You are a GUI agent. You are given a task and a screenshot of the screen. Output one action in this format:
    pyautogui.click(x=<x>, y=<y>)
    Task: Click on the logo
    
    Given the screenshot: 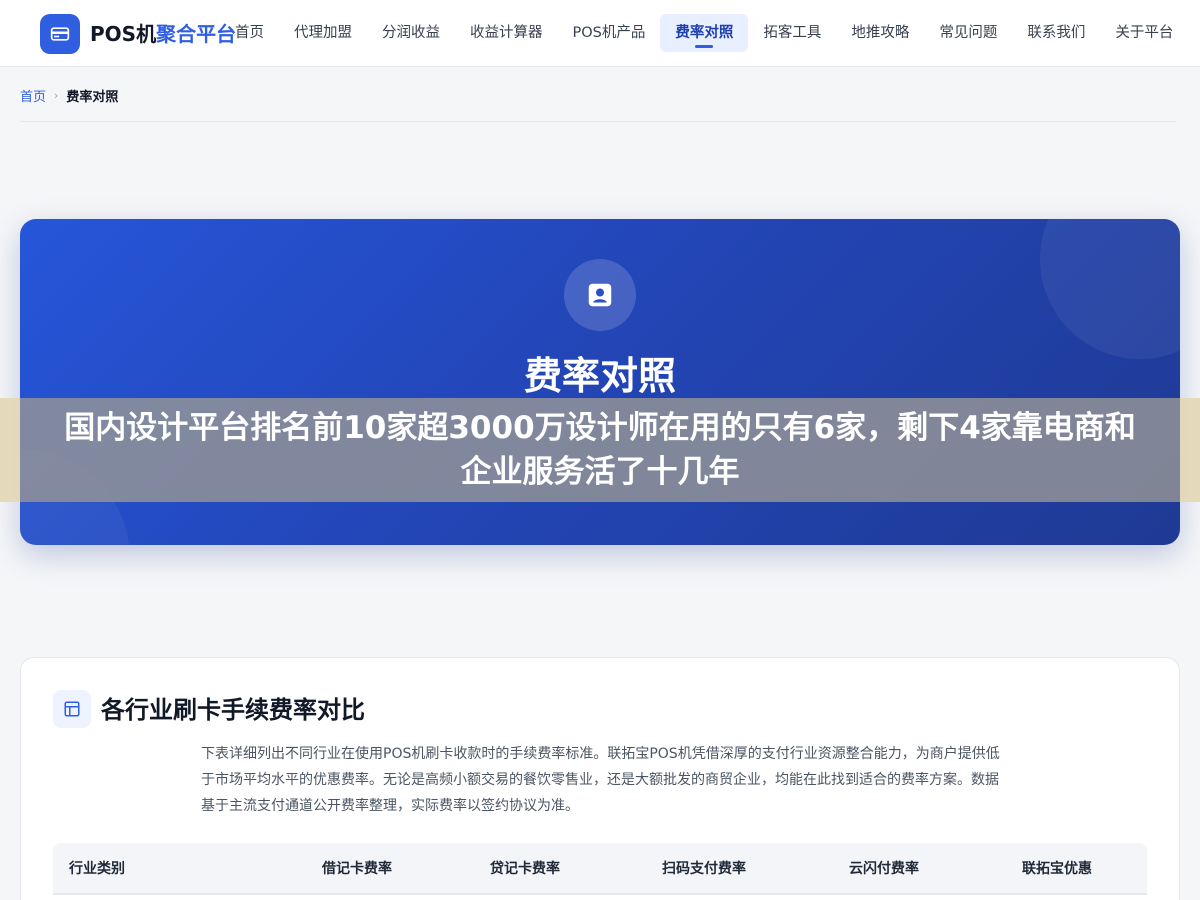 What is the action you would take?
    pyautogui.click(x=60, y=34)
    